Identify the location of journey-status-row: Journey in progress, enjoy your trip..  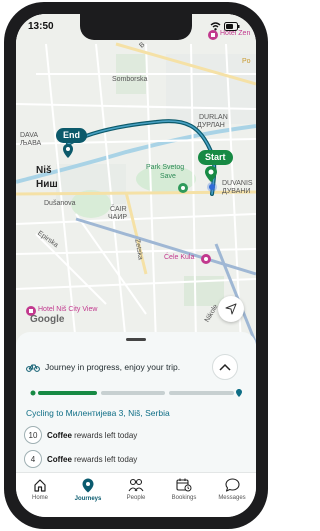
(103, 367).